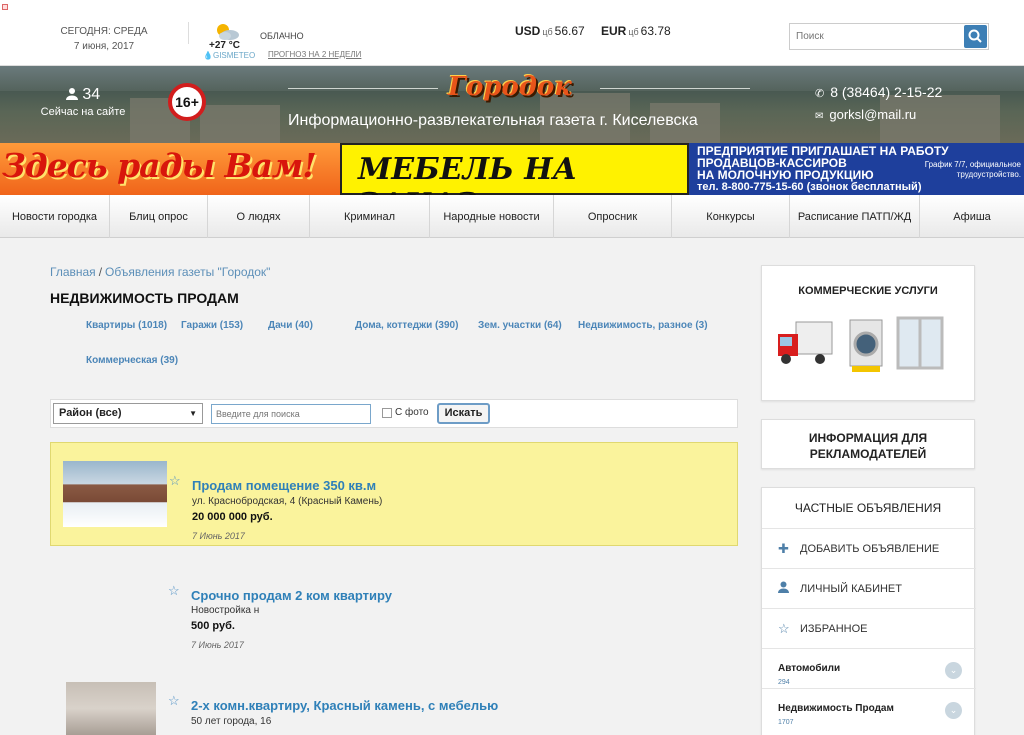 This screenshot has width=1024, height=735. I want to click on advertisers-info-box: ИНФОРМАЦИЯ ДЛЯ РЕКЛАМОДАТЕЛЕЙ, so click(868, 444).